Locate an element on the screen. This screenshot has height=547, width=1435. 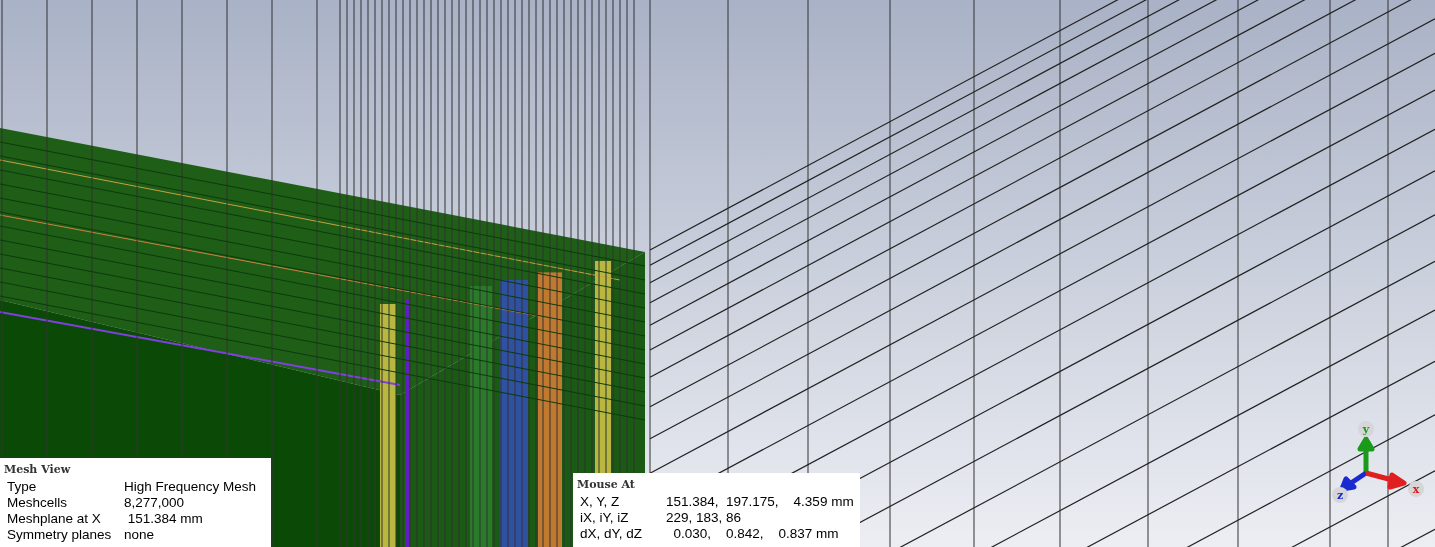
info-label: Type is located at coordinates (22, 487).